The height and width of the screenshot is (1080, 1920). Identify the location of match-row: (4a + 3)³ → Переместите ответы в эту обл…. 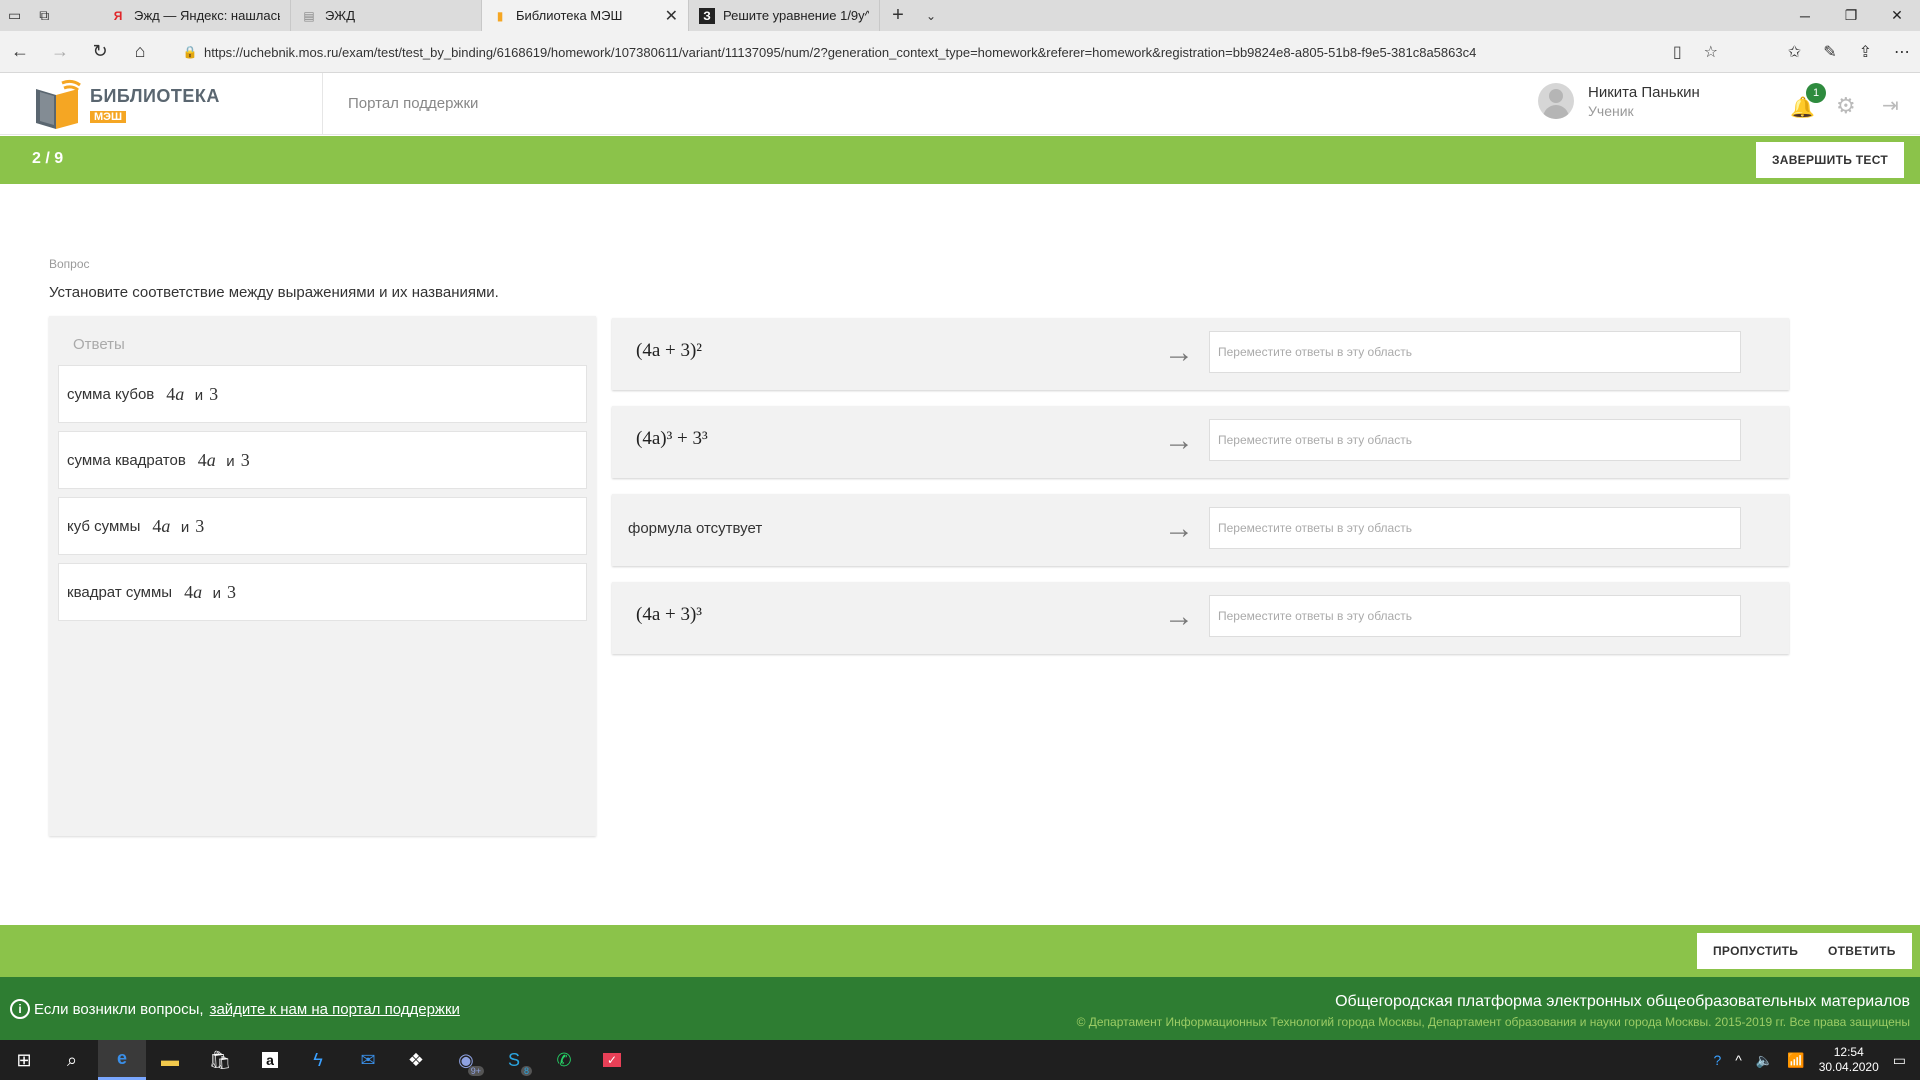
(1200, 618).